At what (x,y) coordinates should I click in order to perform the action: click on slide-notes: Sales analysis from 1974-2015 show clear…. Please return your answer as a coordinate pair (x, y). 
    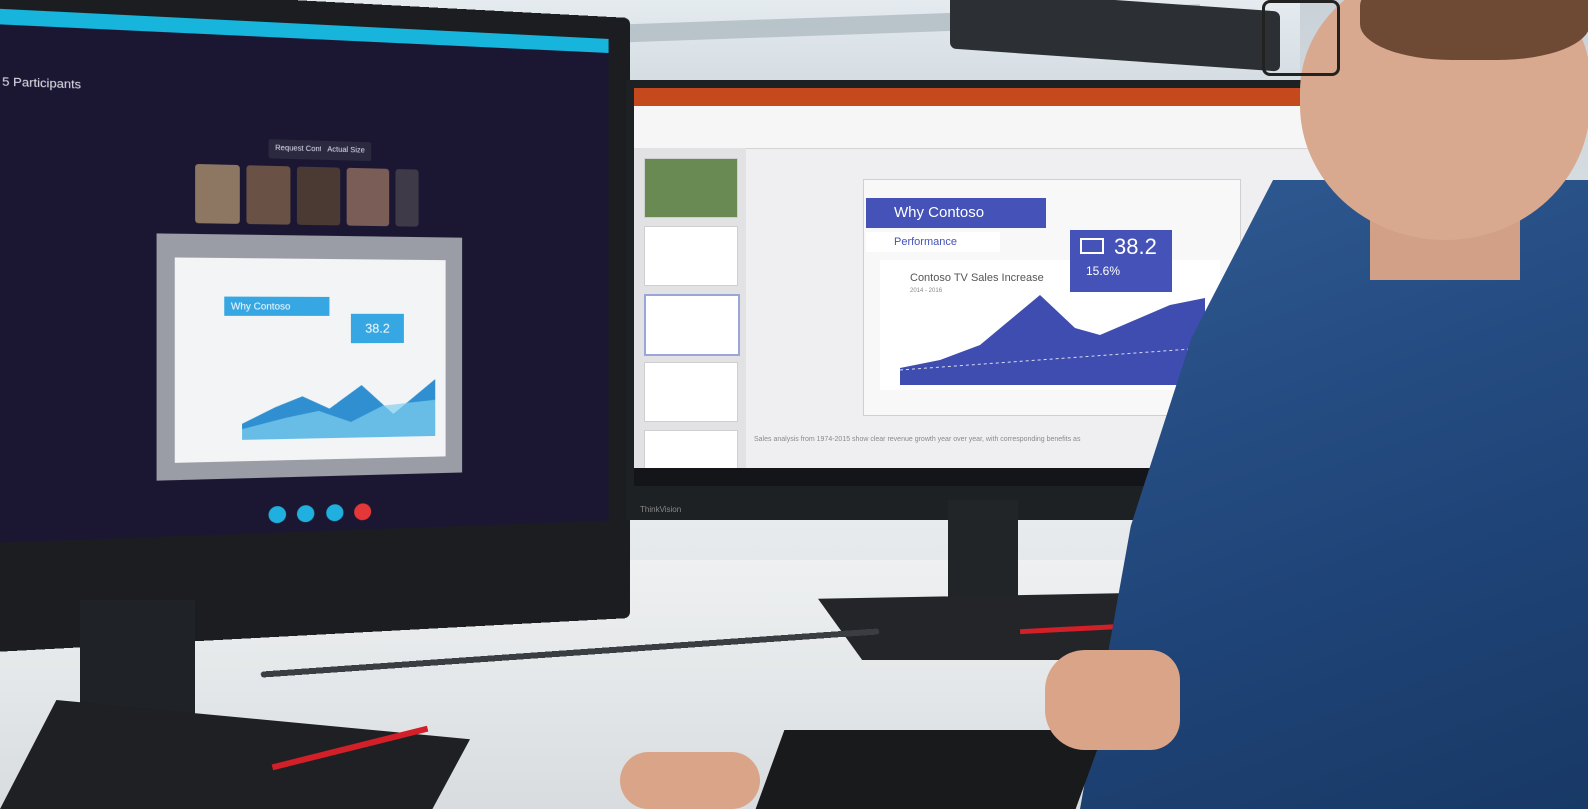
    Looking at the image, I should click on (917, 439).